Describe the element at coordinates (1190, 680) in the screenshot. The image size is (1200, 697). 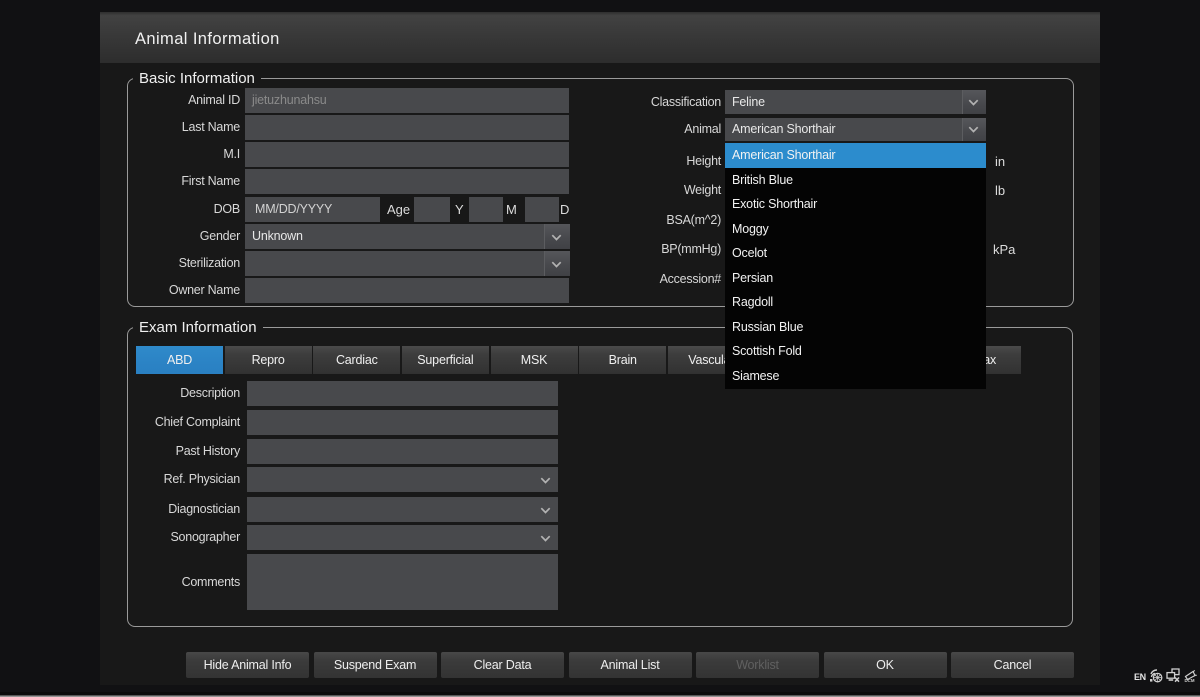
I see `svg-text: DCM` at that location.